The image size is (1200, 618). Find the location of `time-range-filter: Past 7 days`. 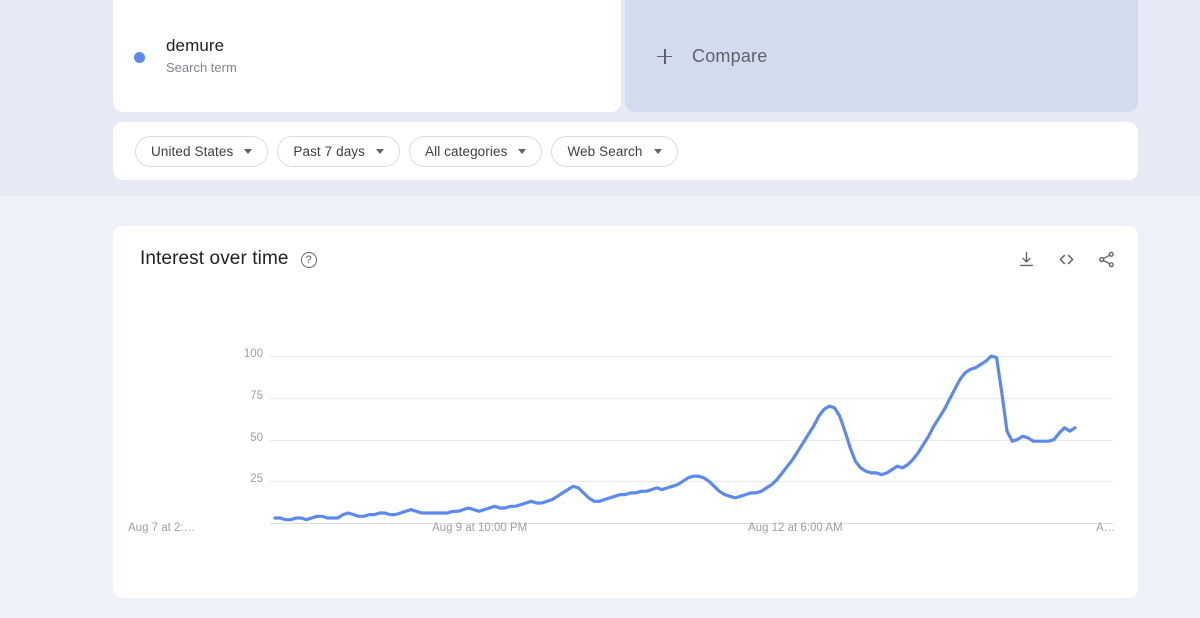

time-range-filter: Past 7 days is located at coordinates (338, 151).